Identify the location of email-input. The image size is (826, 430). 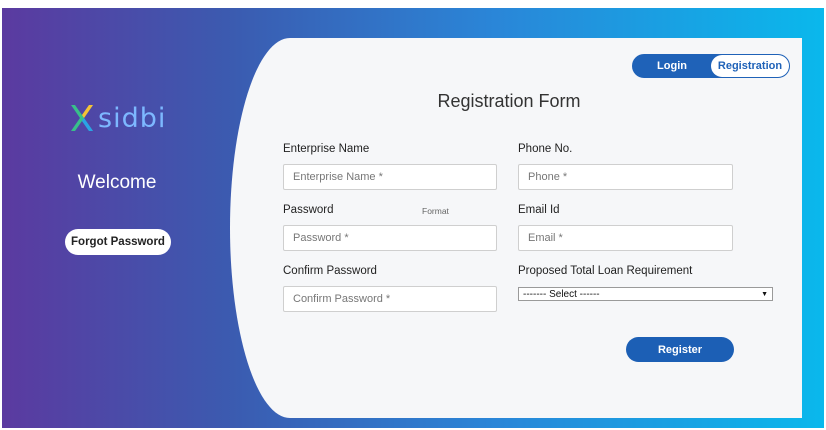
(625, 238).